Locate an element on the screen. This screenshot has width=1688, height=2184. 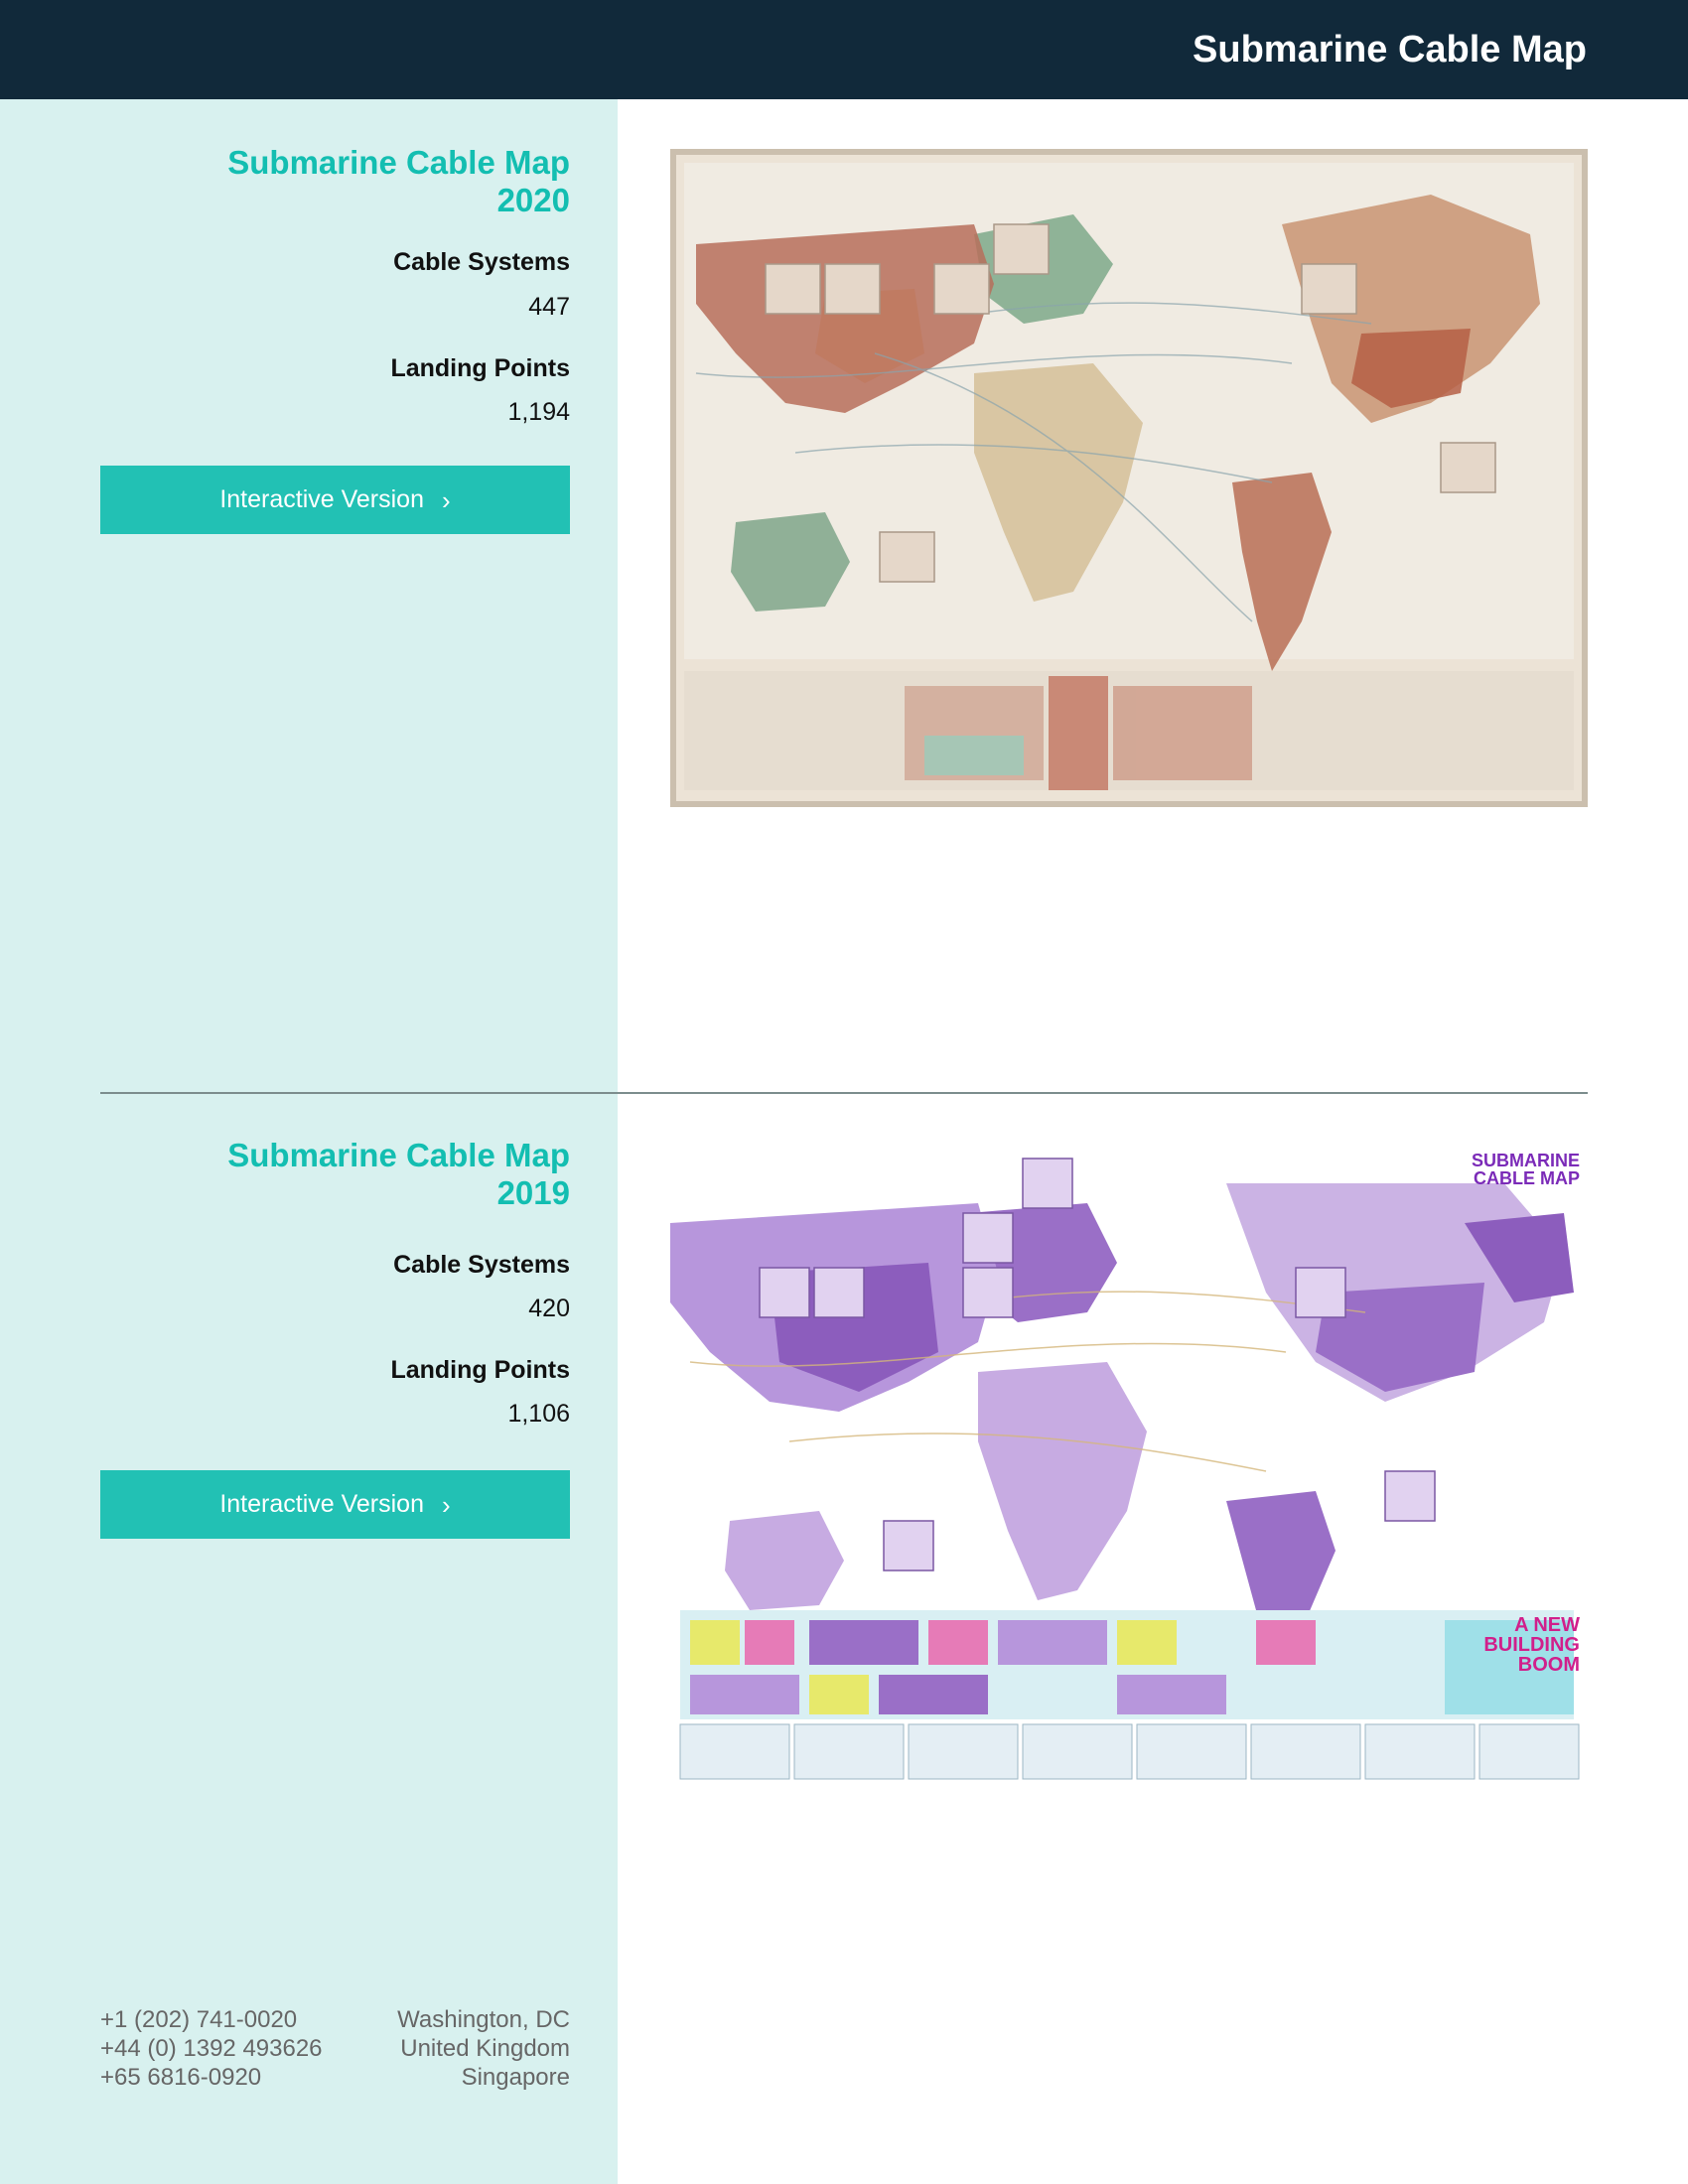
site-title: Submarine Cable Map is located at coordinates (1390, 49).